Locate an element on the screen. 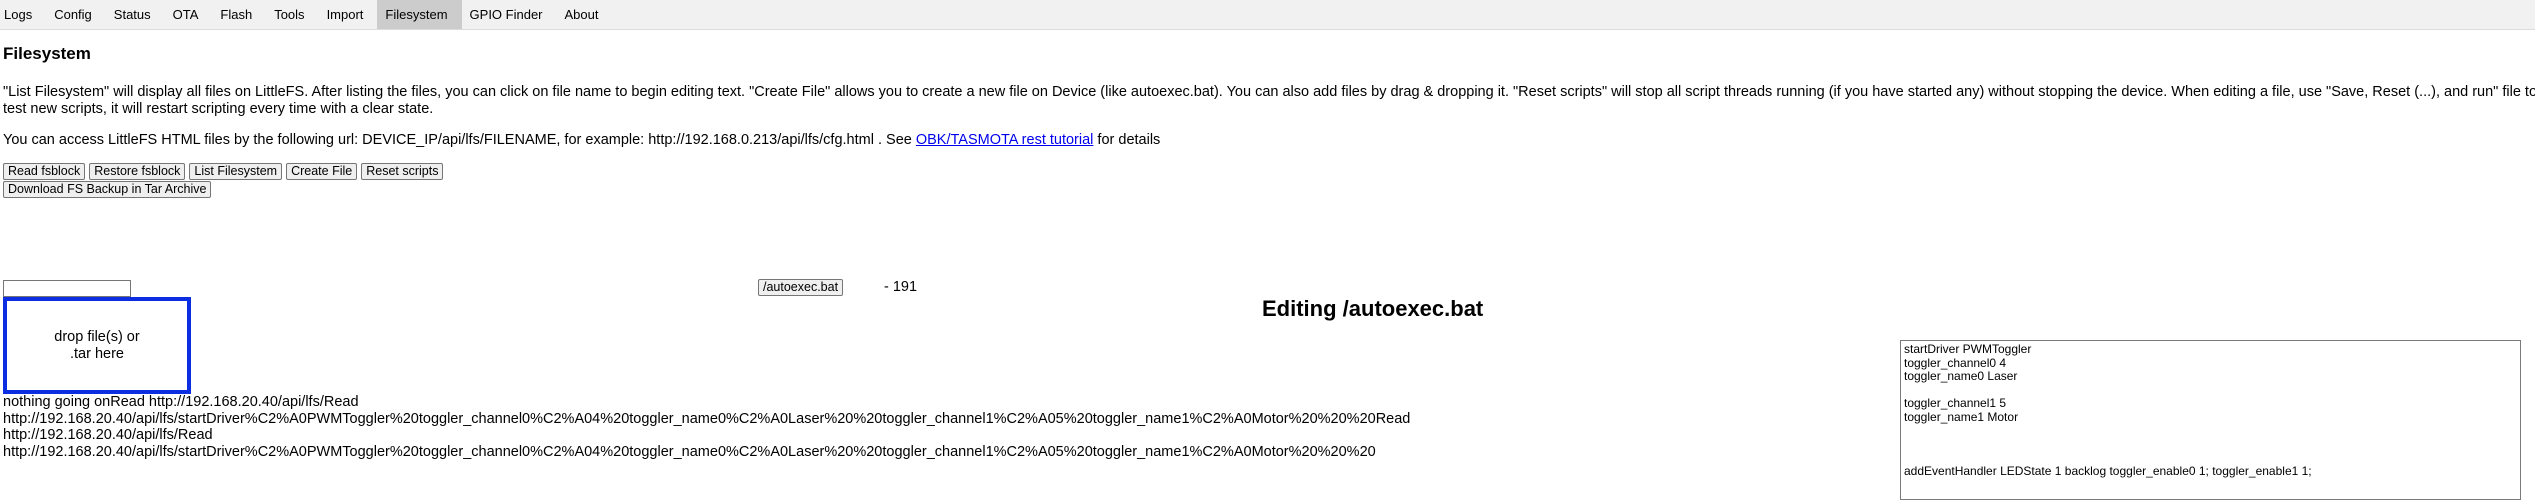 The height and width of the screenshot is (500, 2535). drop-zone: drop file(s) or .tar here is located at coordinates (97, 345).